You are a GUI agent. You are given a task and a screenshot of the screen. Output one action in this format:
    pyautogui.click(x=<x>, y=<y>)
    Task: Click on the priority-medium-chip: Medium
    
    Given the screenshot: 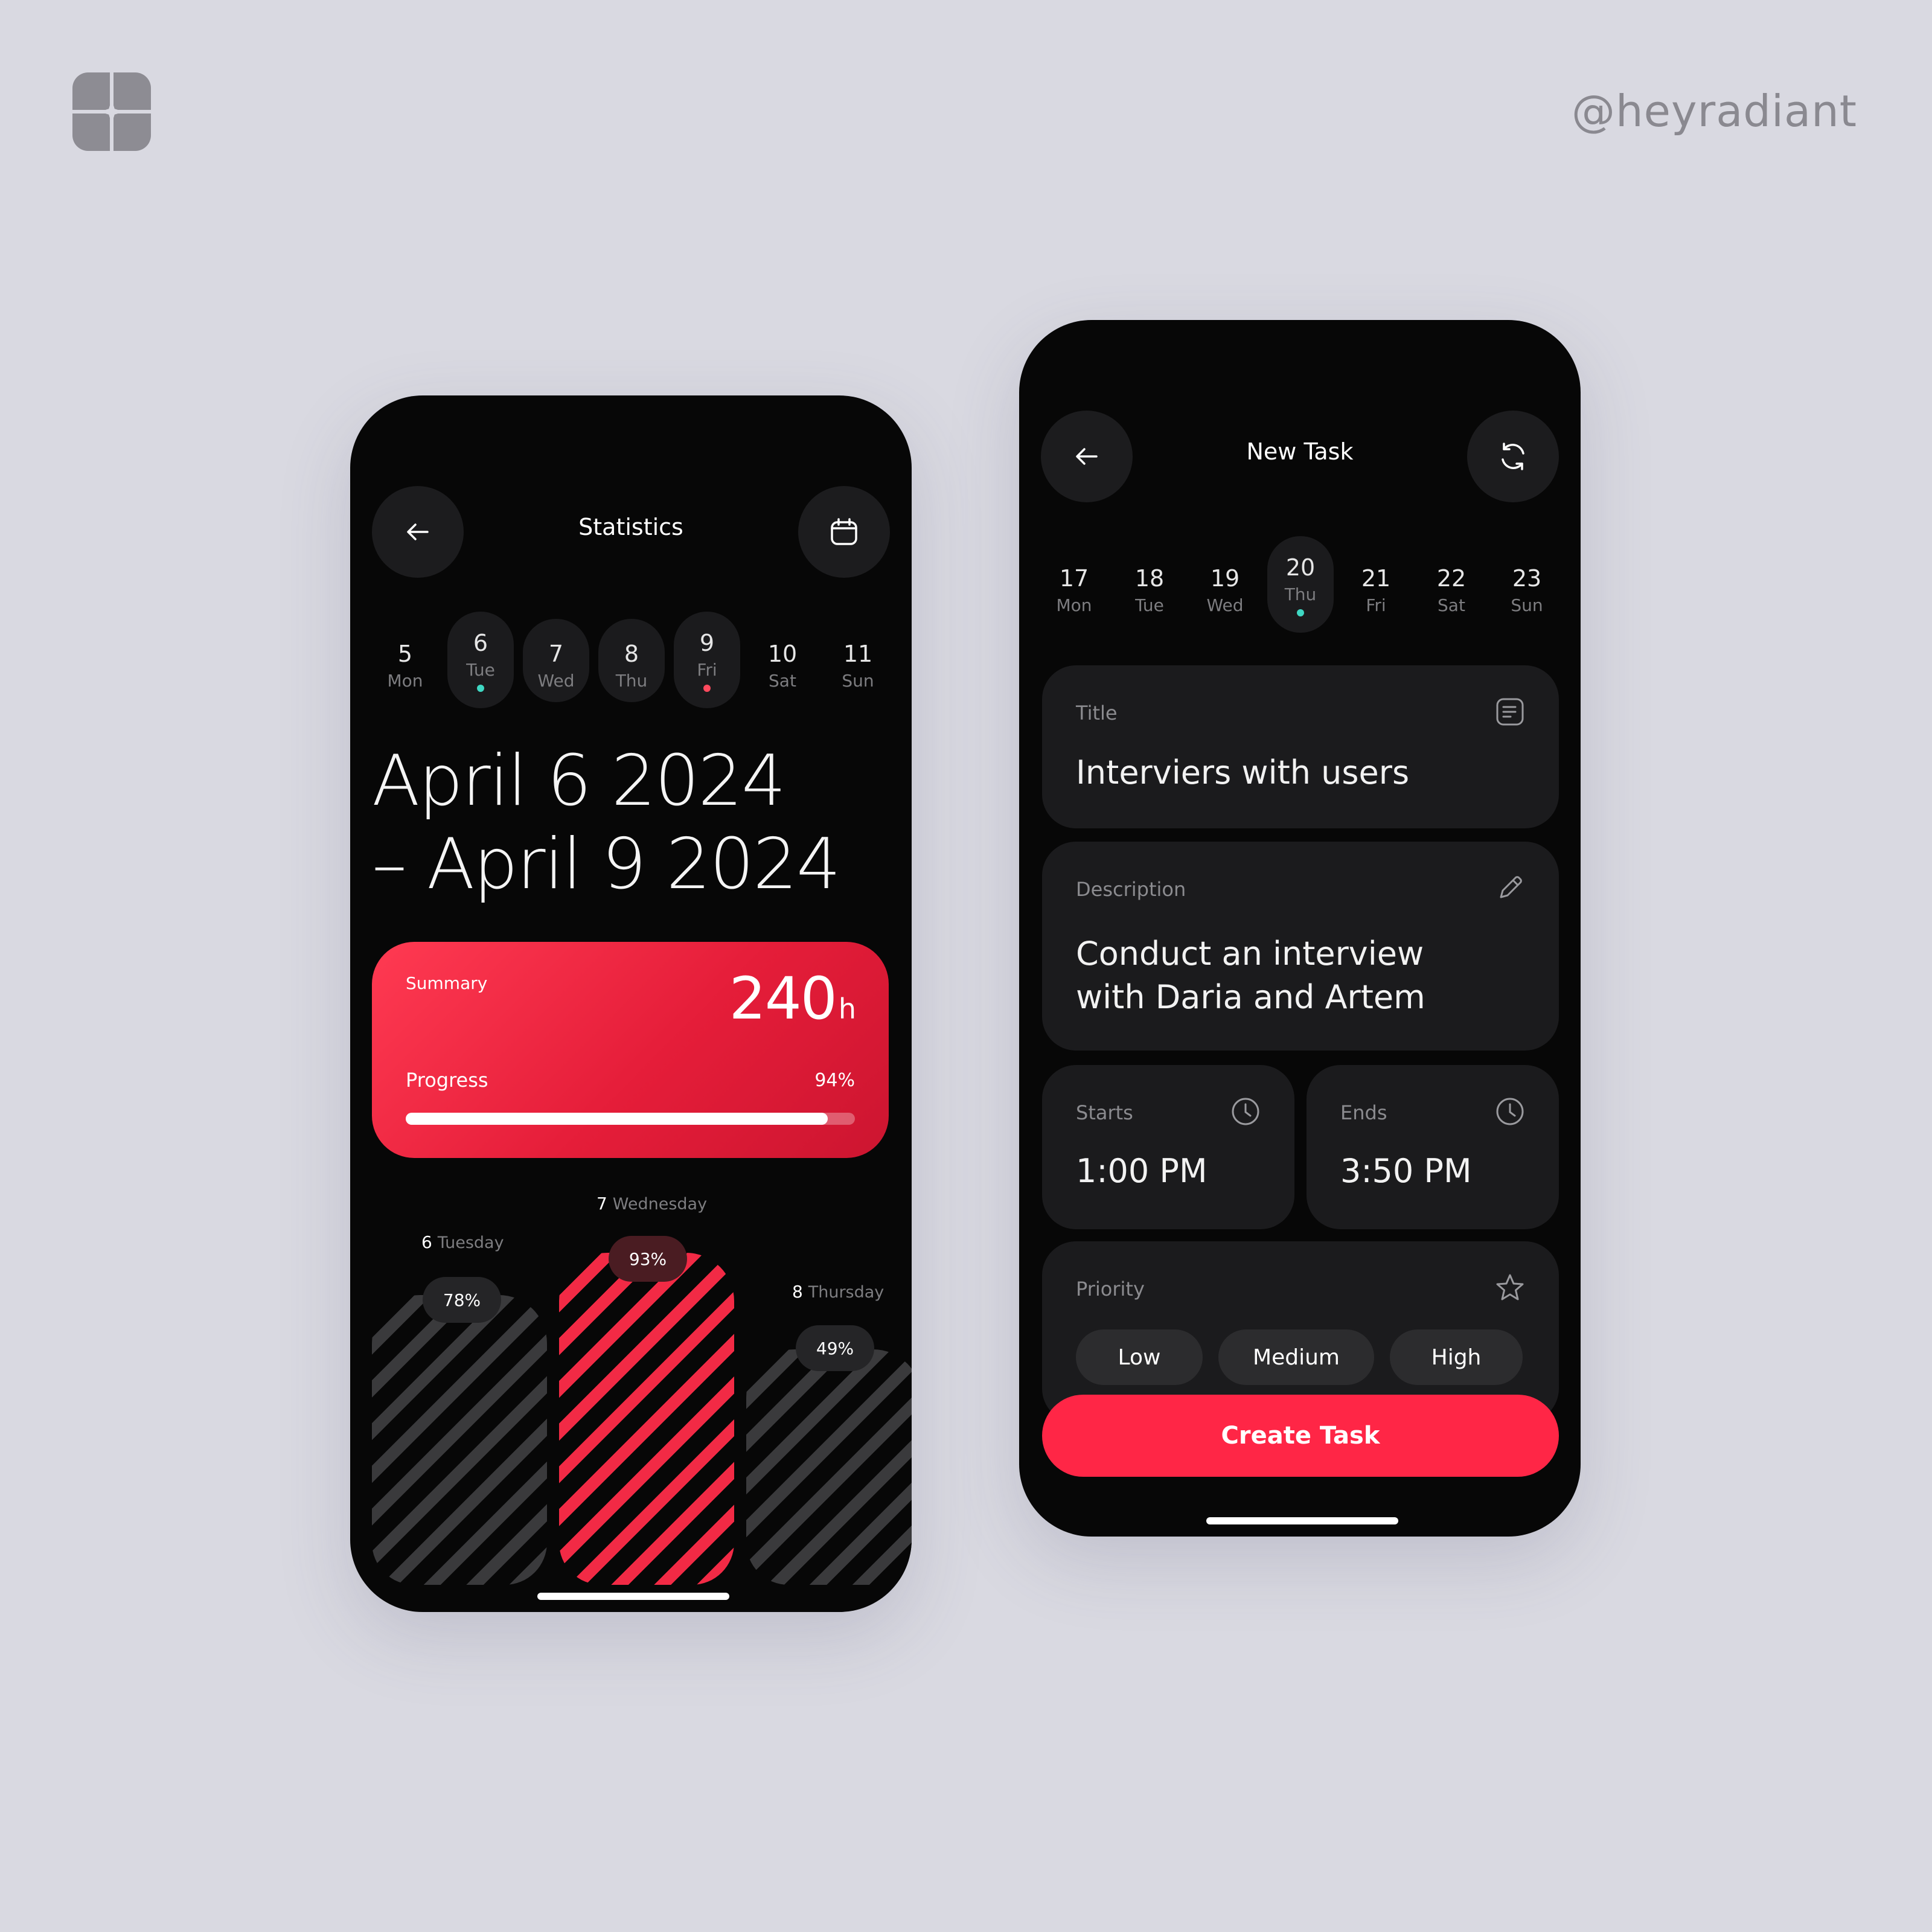 What is the action you would take?
    pyautogui.click(x=1296, y=1357)
    